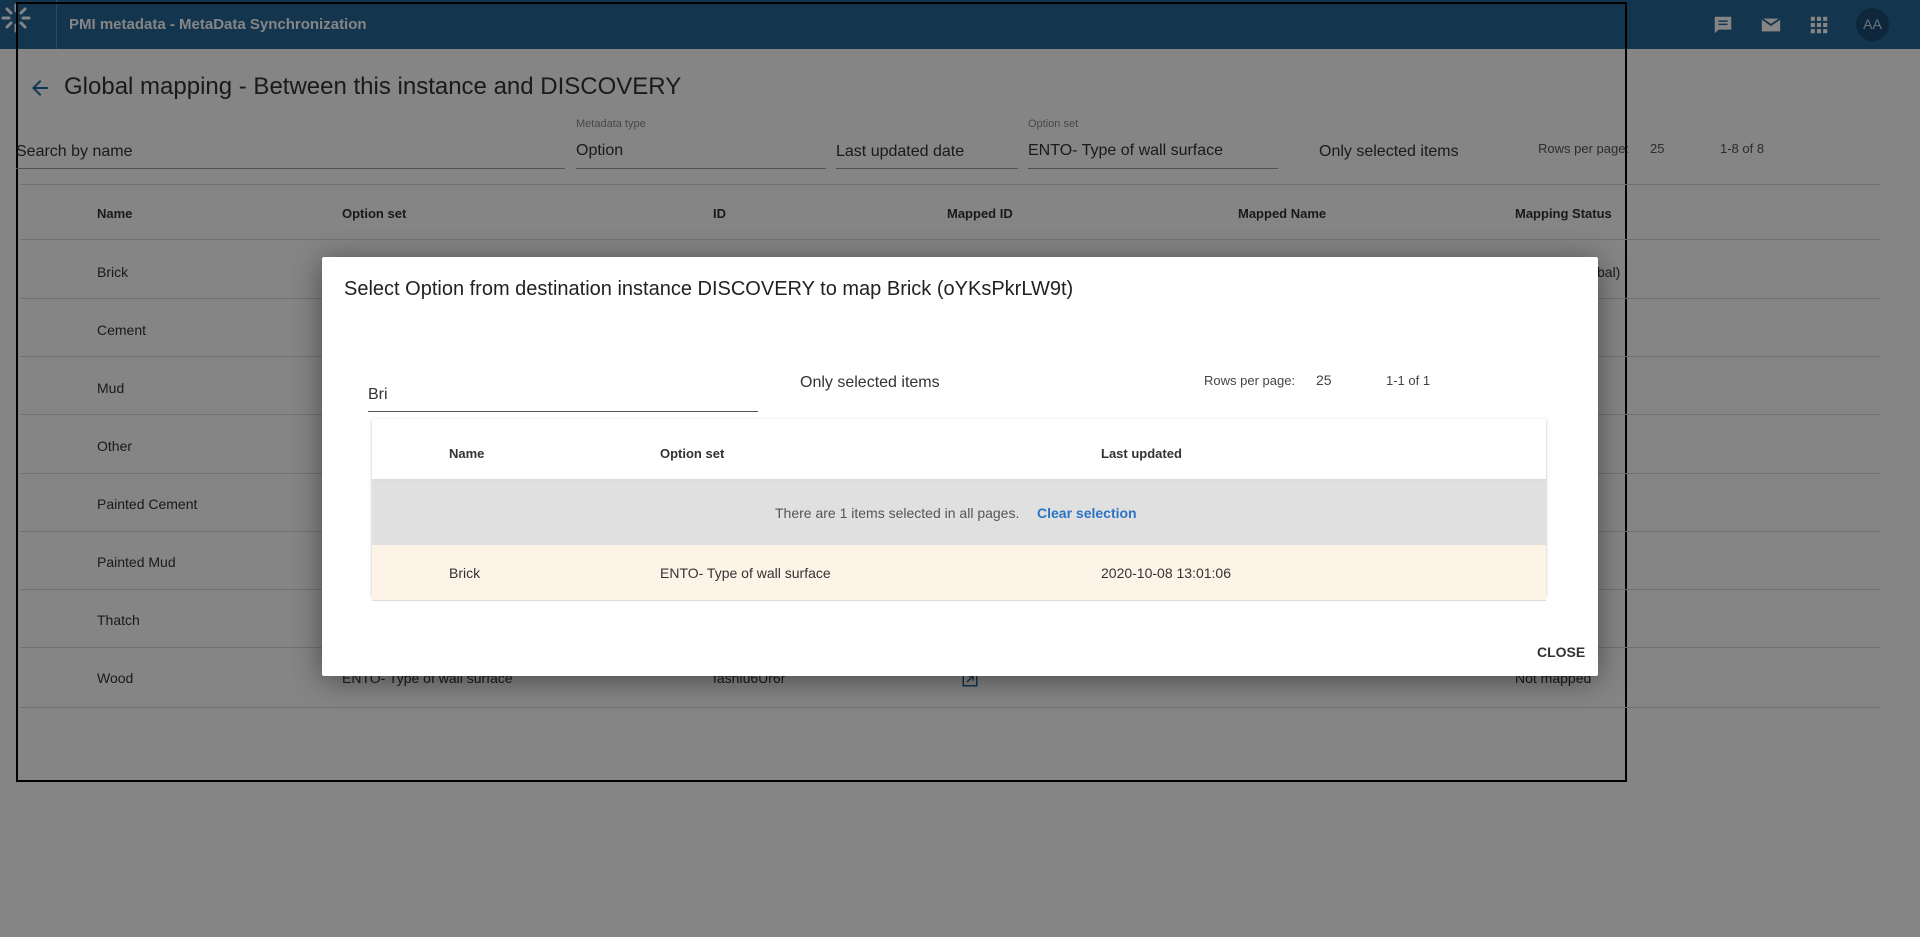 This screenshot has height=937, width=1920. Describe the element at coordinates (1324, 380) in the screenshot. I see `dialog-rows-per-page-select: 25` at that location.